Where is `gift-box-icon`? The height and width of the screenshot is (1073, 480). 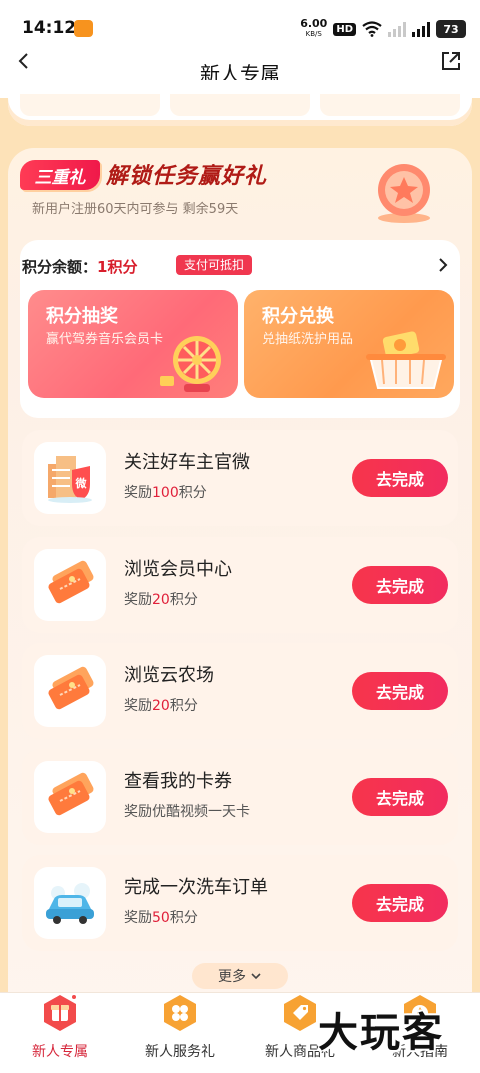
gift-box-icon is located at coordinates (60, 1013).